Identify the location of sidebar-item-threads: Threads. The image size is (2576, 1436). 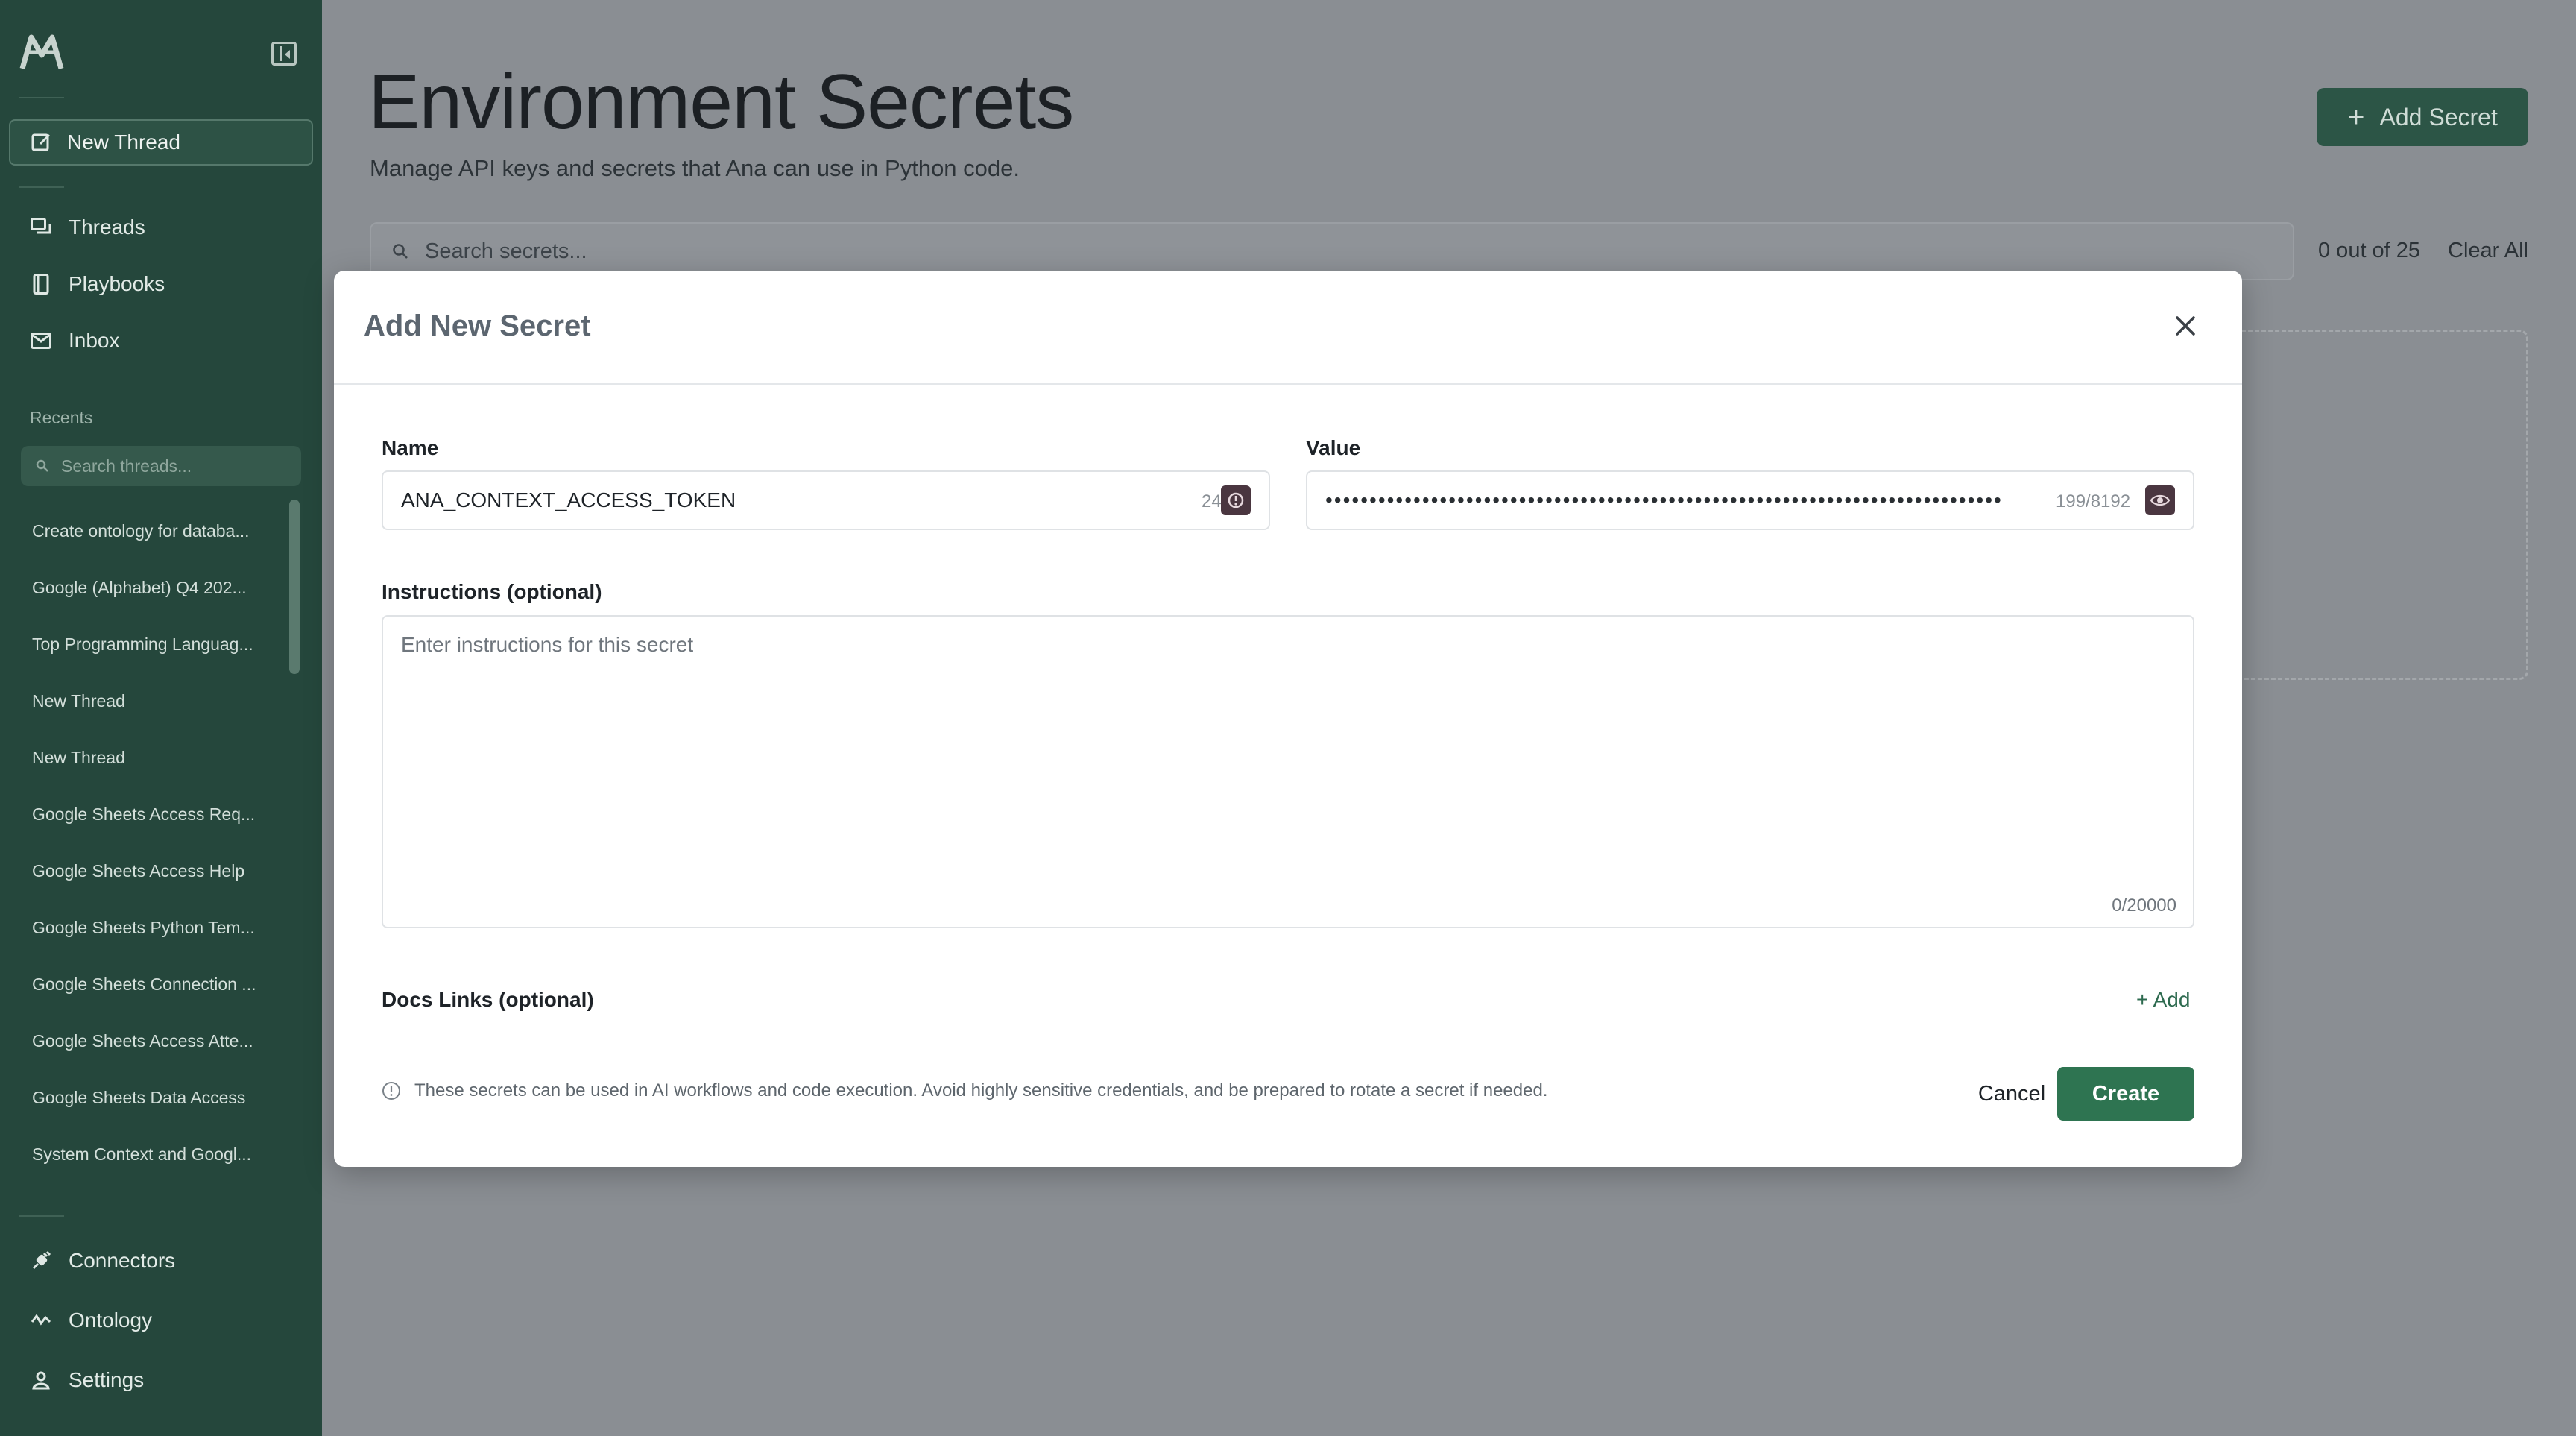
(87, 227).